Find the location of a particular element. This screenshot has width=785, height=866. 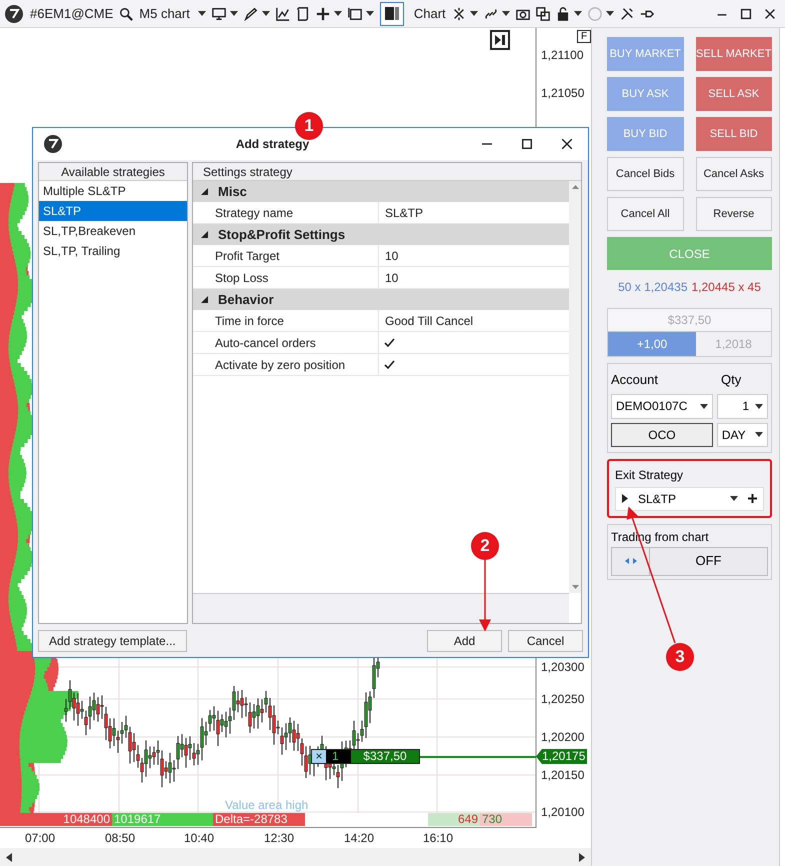

crosshair-icon is located at coordinates (459, 13).